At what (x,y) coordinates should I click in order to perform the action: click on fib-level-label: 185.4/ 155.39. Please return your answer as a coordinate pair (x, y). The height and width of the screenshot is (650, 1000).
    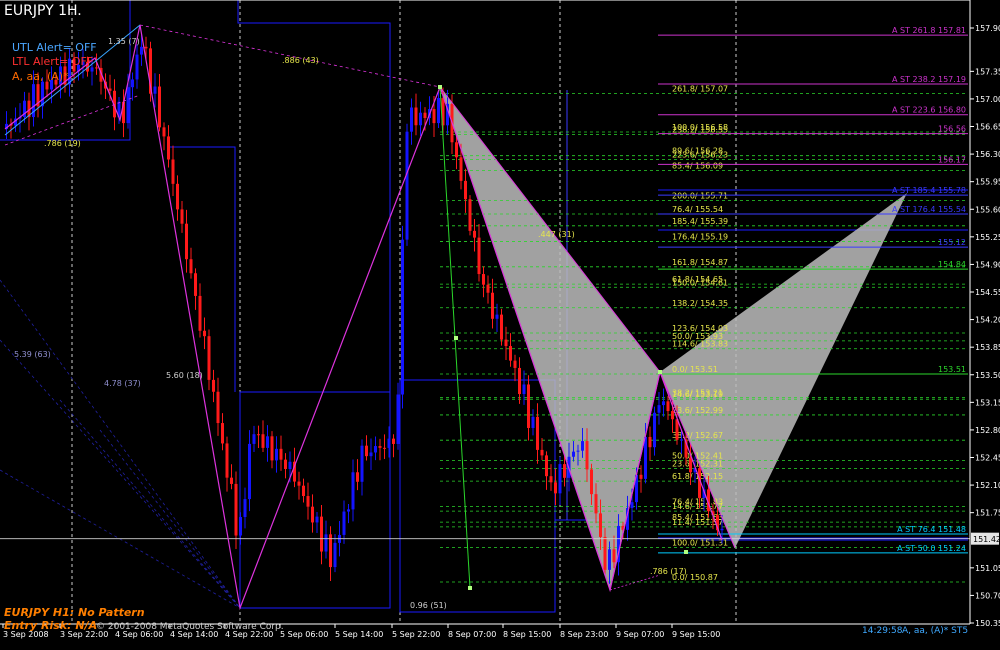
    Looking at the image, I should click on (700, 221).